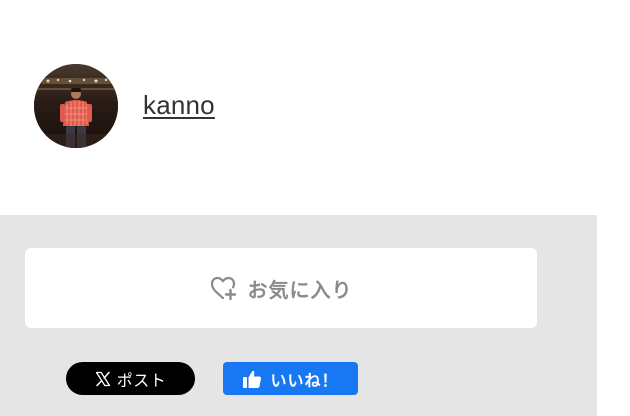 The image size is (630, 416). I want to click on x-post-button: ポスト, so click(130, 378).